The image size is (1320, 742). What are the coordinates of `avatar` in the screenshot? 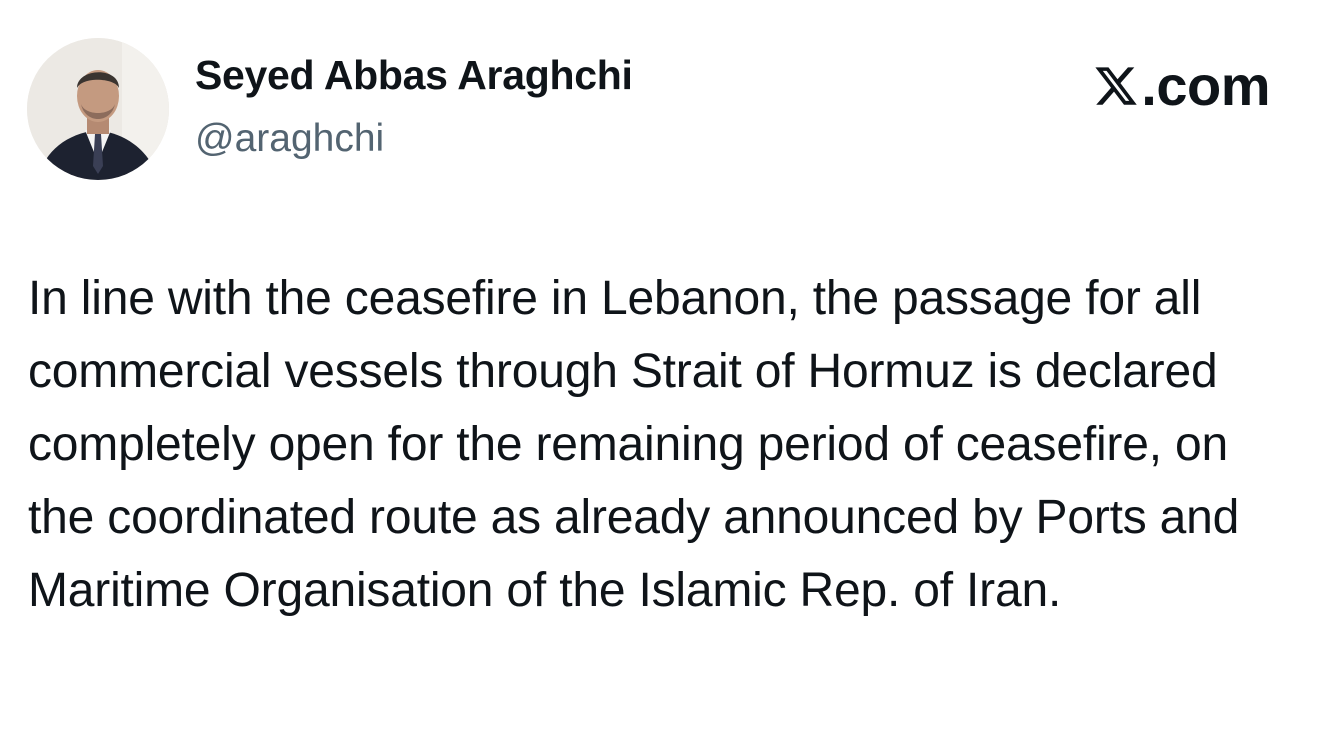 It's located at (98, 109).